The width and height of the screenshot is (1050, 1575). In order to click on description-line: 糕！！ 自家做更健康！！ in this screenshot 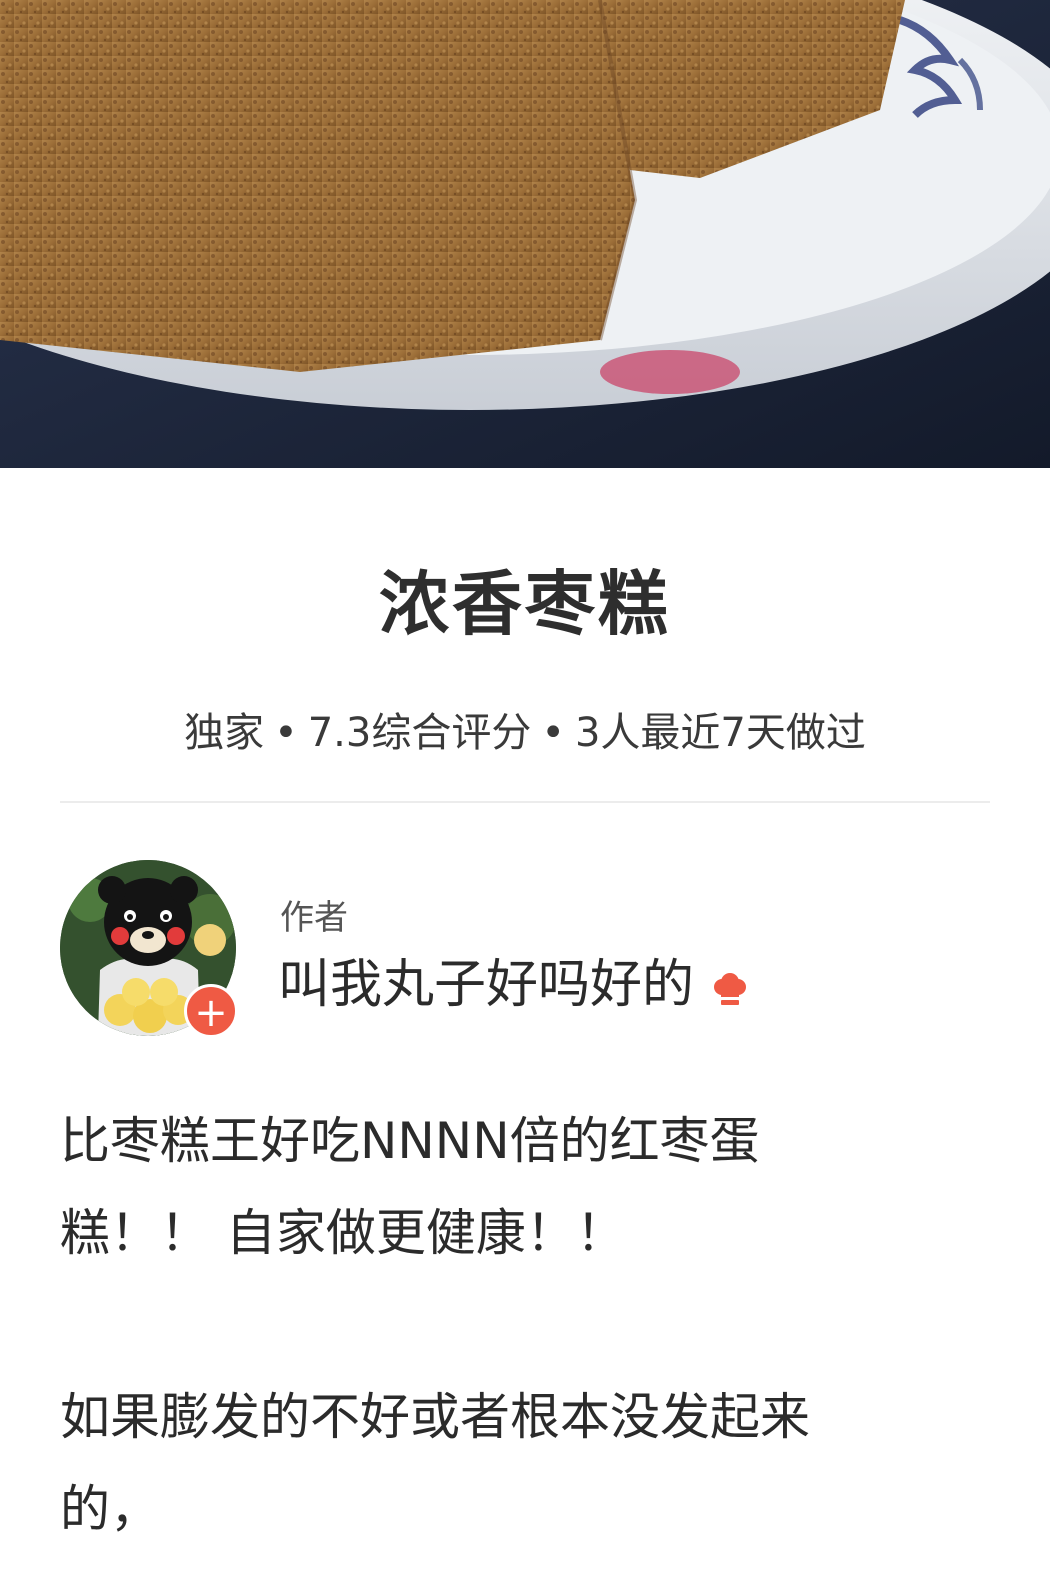, I will do `click(343, 1233)`.